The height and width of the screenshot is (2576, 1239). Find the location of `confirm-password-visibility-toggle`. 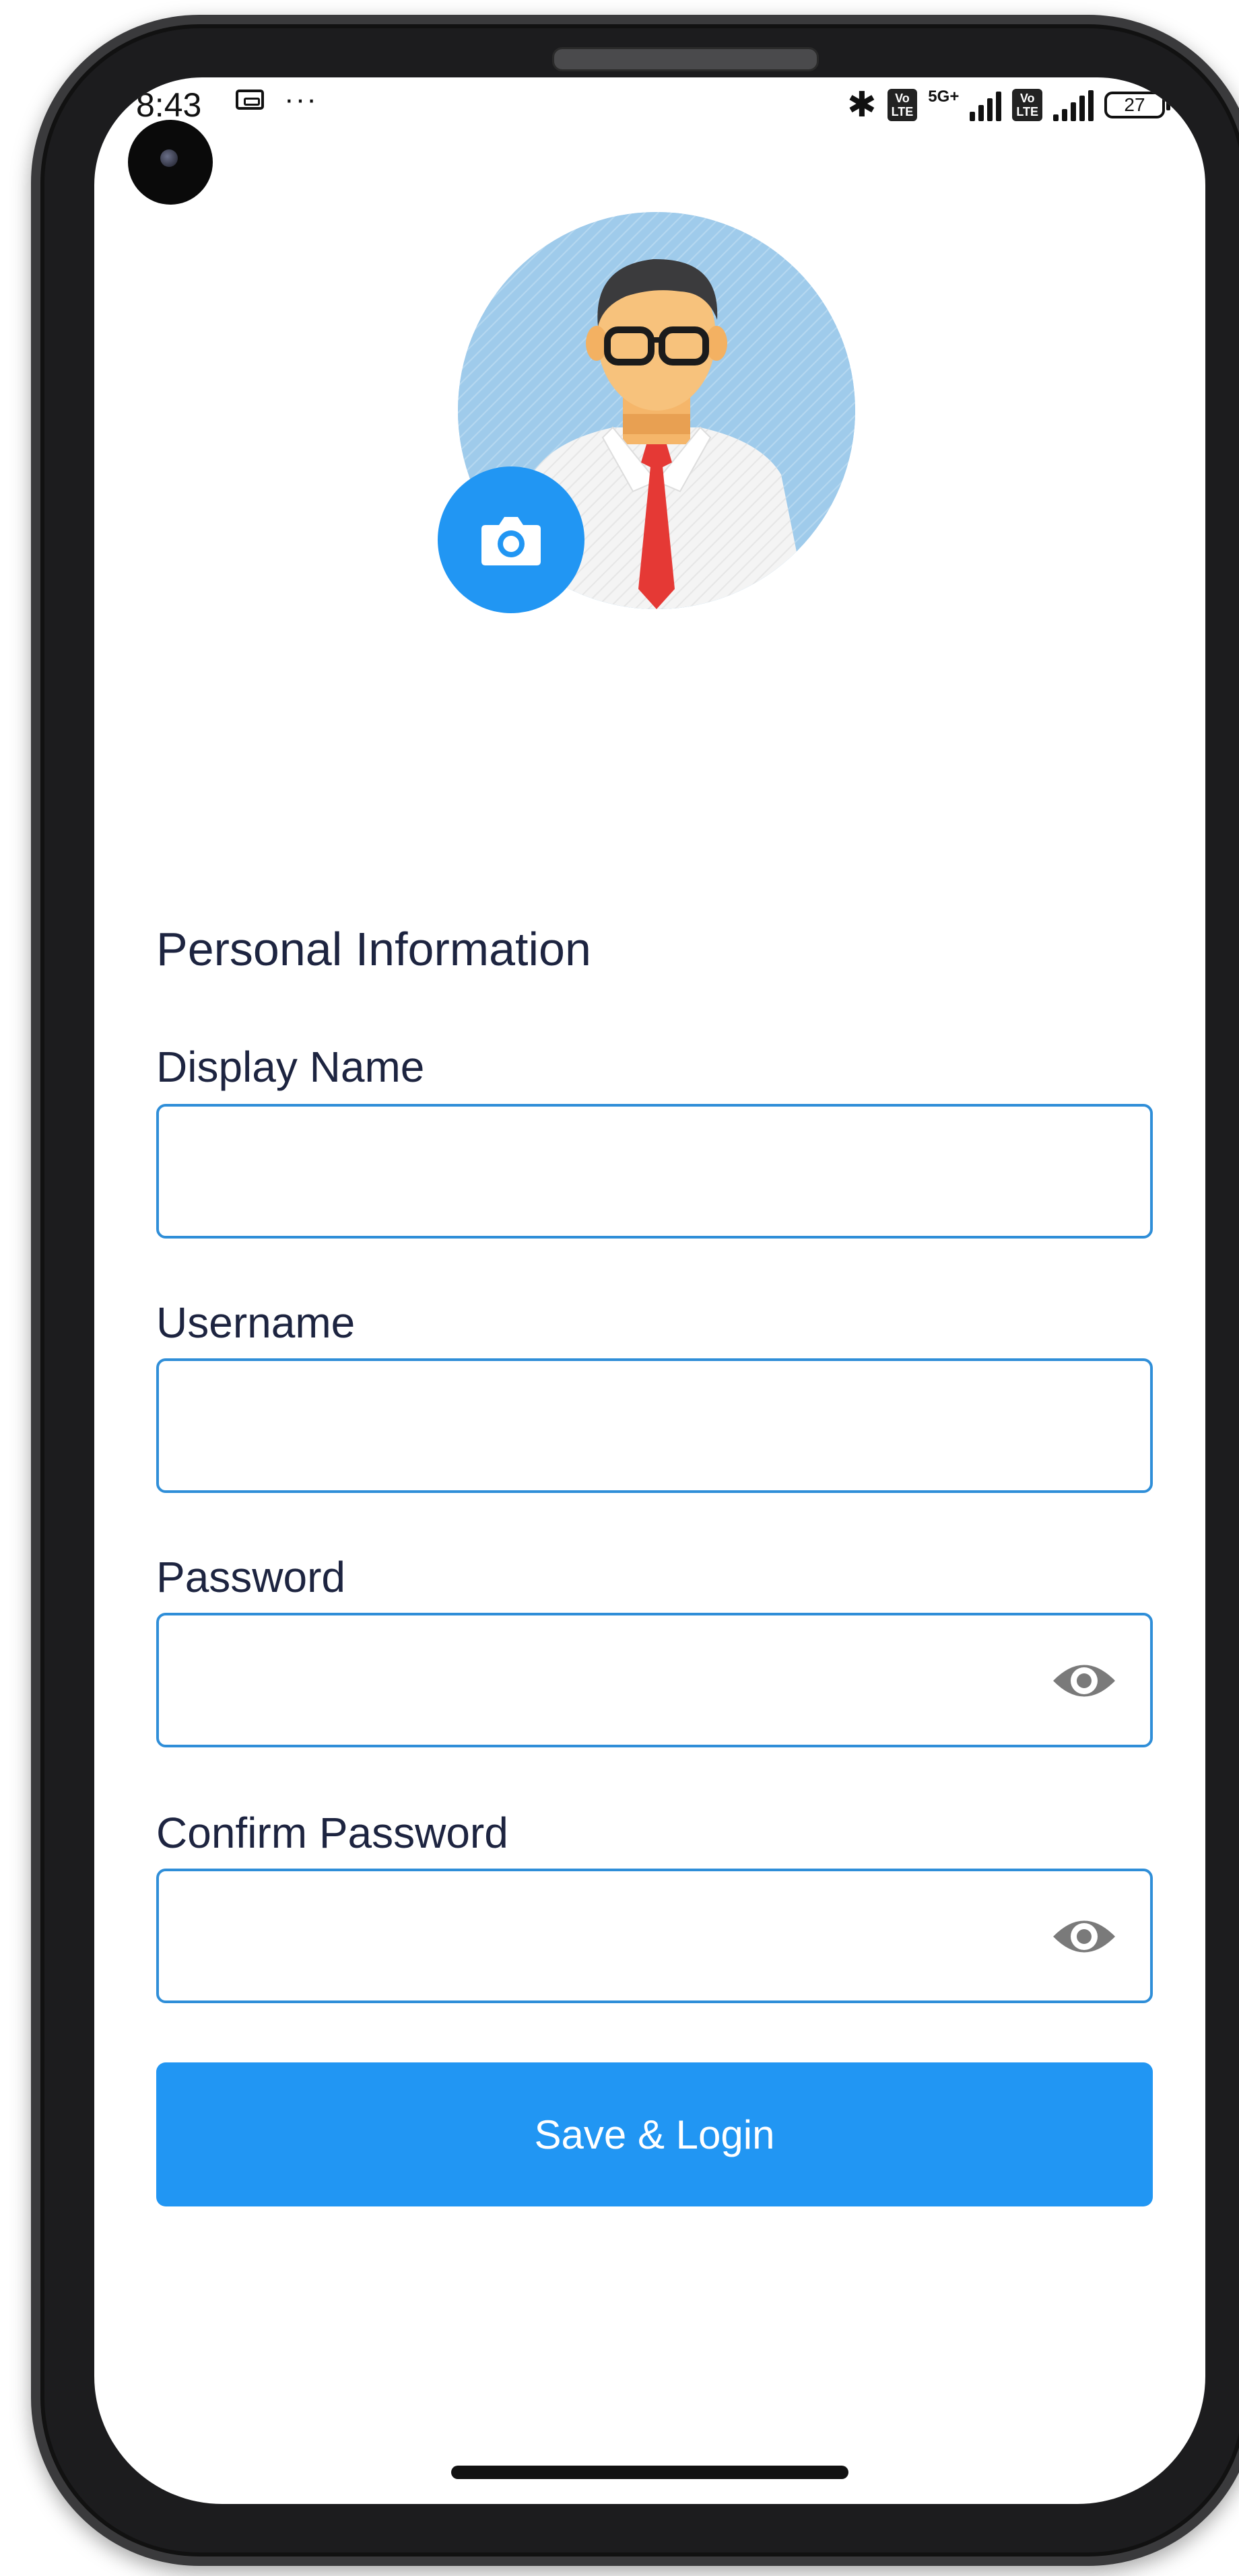

confirm-password-visibility-toggle is located at coordinates (1084, 1936).